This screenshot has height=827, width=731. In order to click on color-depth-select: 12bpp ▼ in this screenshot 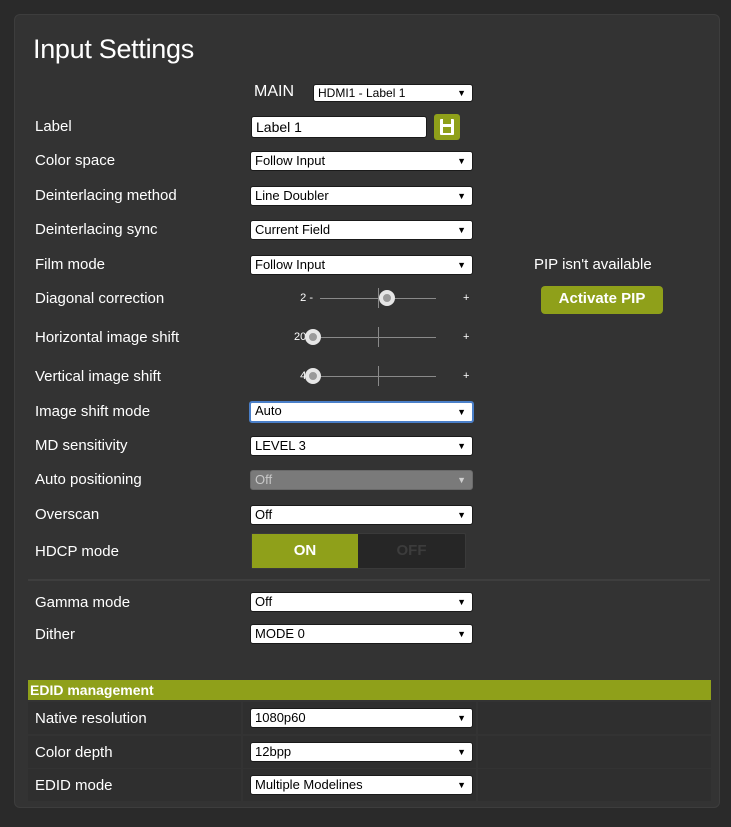, I will do `click(361, 752)`.